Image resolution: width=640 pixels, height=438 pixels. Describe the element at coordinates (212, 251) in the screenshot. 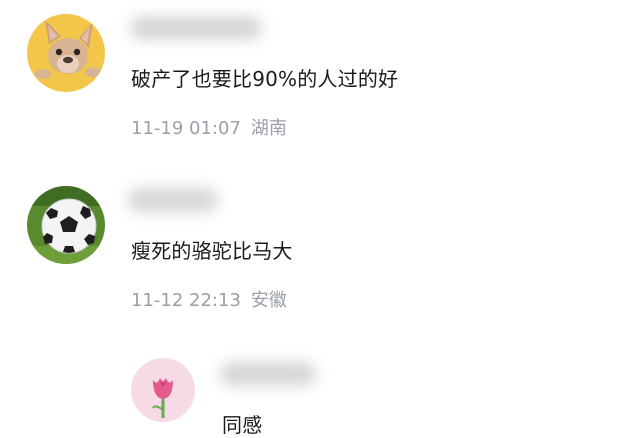

I see `comment-text: 瘦死的骆驼比马大` at that location.